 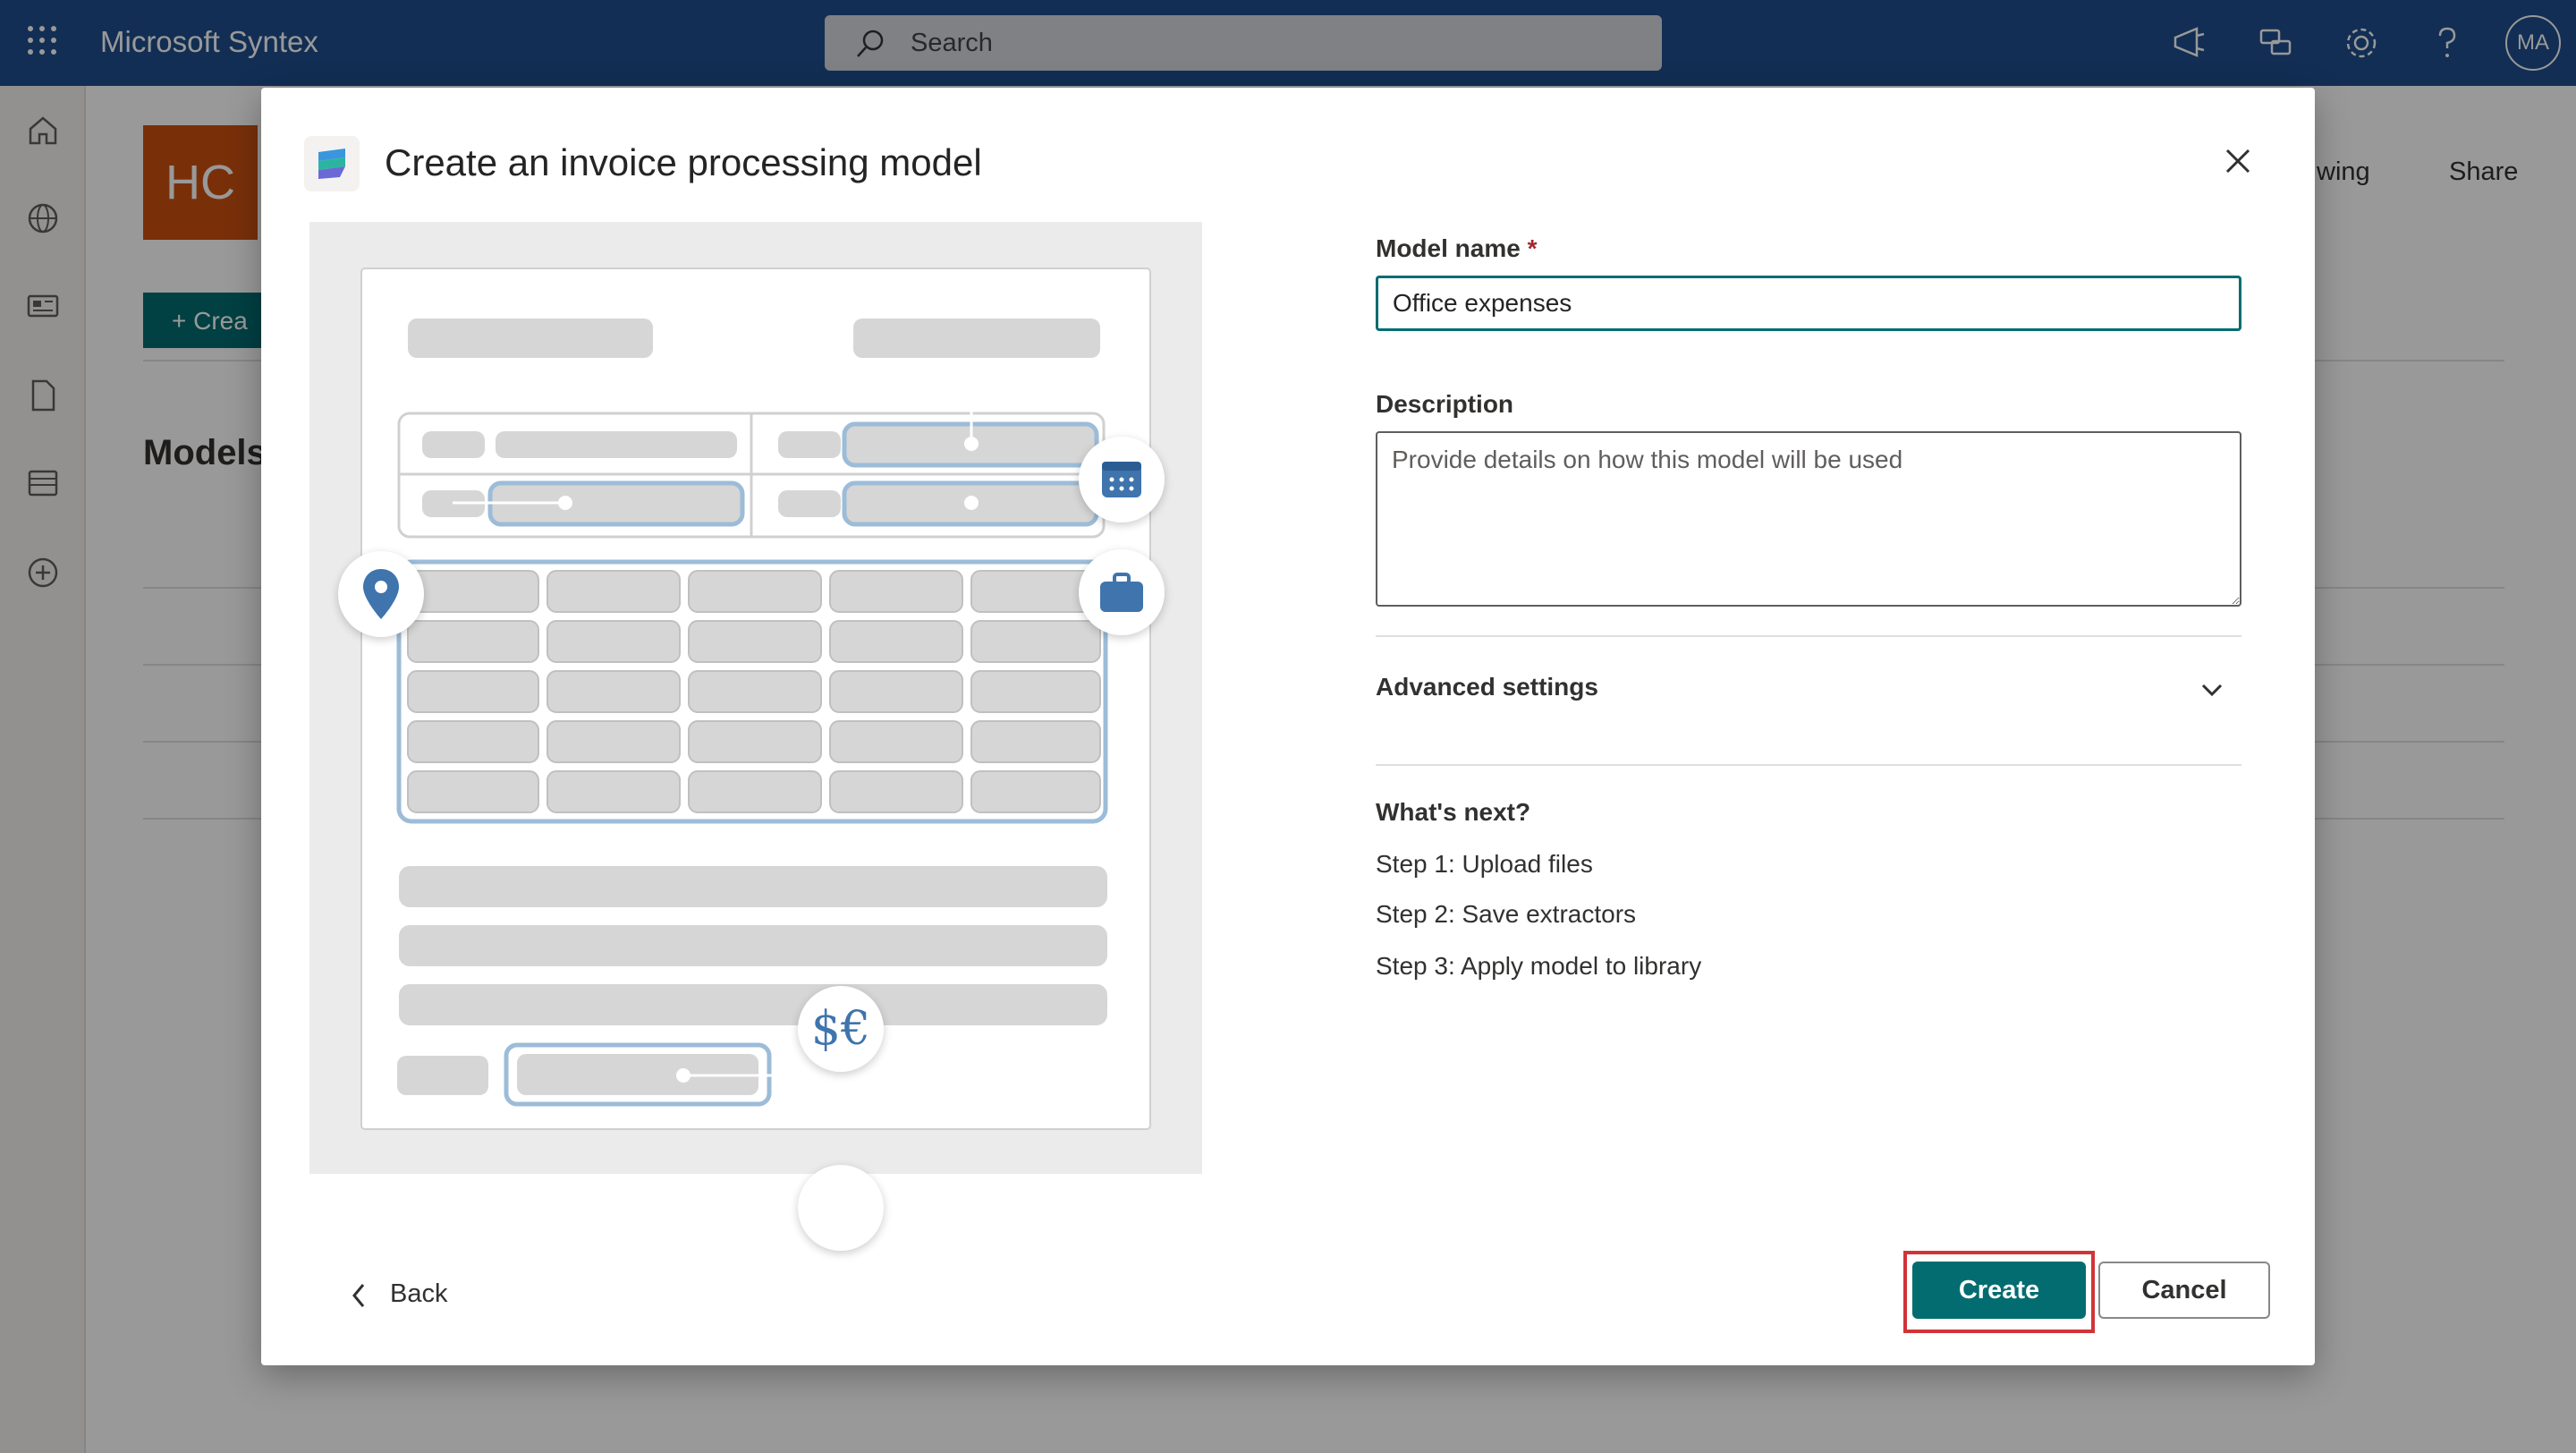 What do you see at coordinates (1457, 248) in the screenshot?
I see `model-name-label: Model name *` at bounding box center [1457, 248].